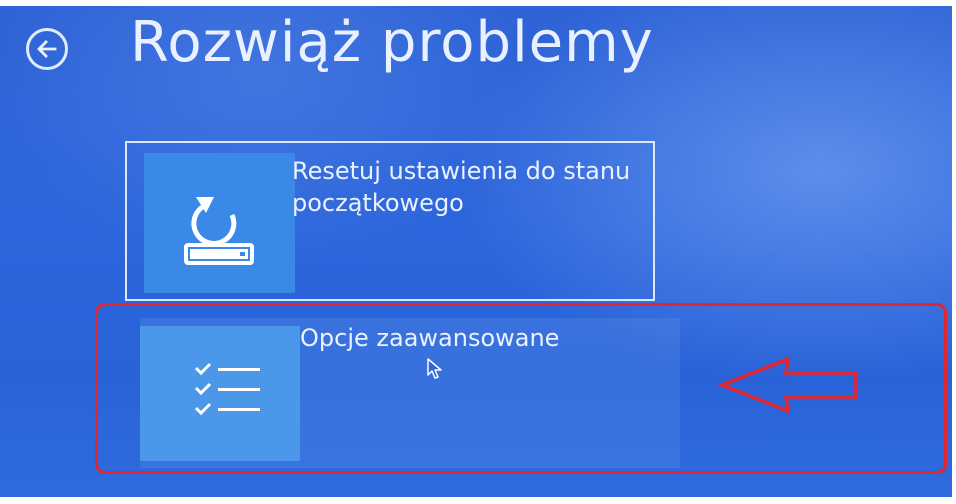 This screenshot has height=504, width=956. Describe the element at coordinates (219, 231) in the screenshot. I see `reset-pc-icon` at that location.